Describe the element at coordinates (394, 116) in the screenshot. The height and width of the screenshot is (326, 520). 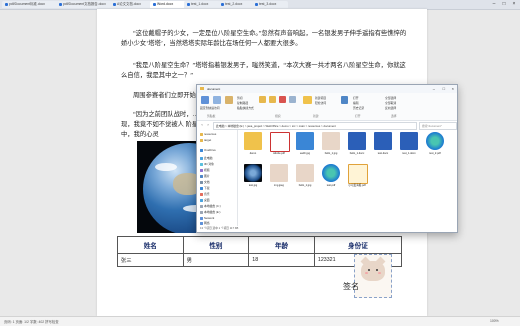
I see `group-select: 选择` at that location.